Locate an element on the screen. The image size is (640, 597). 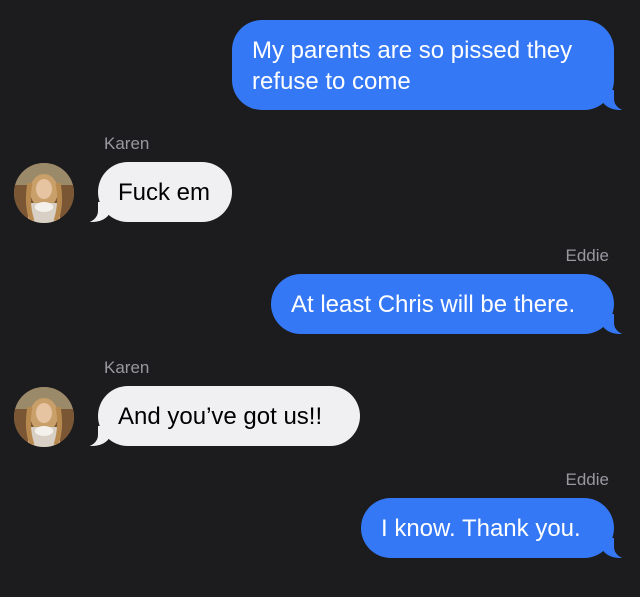
message-text: And you’ve got us!! is located at coordinates (220, 416).